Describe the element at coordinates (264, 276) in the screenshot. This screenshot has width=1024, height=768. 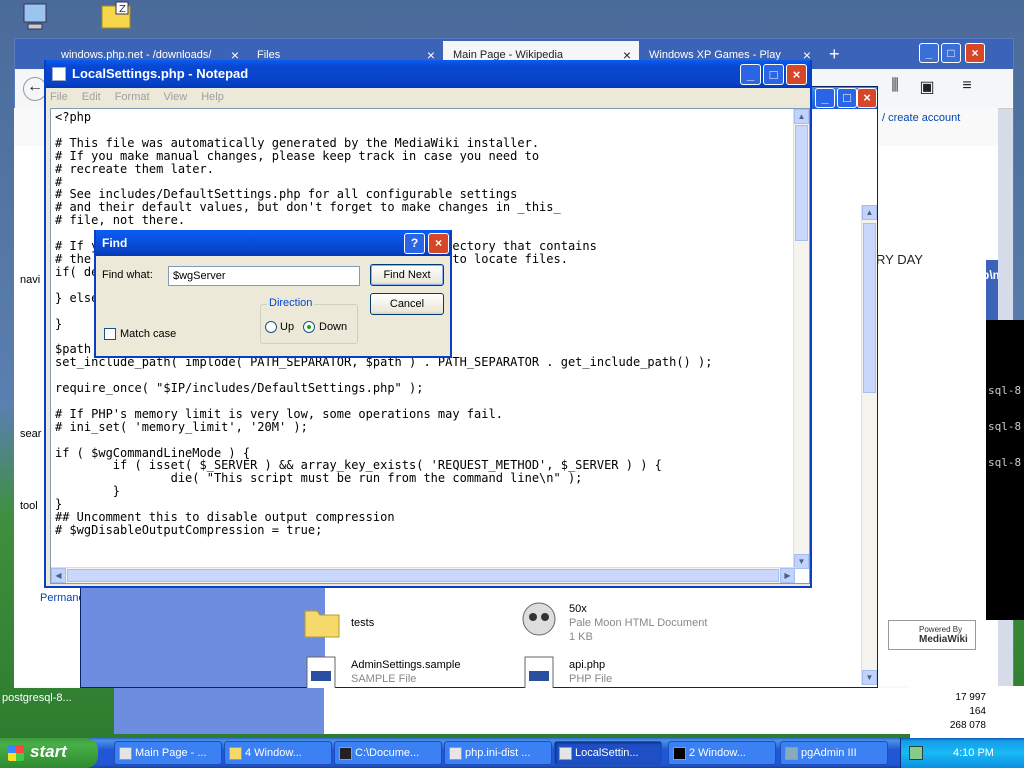
I see `find-what-input` at that location.